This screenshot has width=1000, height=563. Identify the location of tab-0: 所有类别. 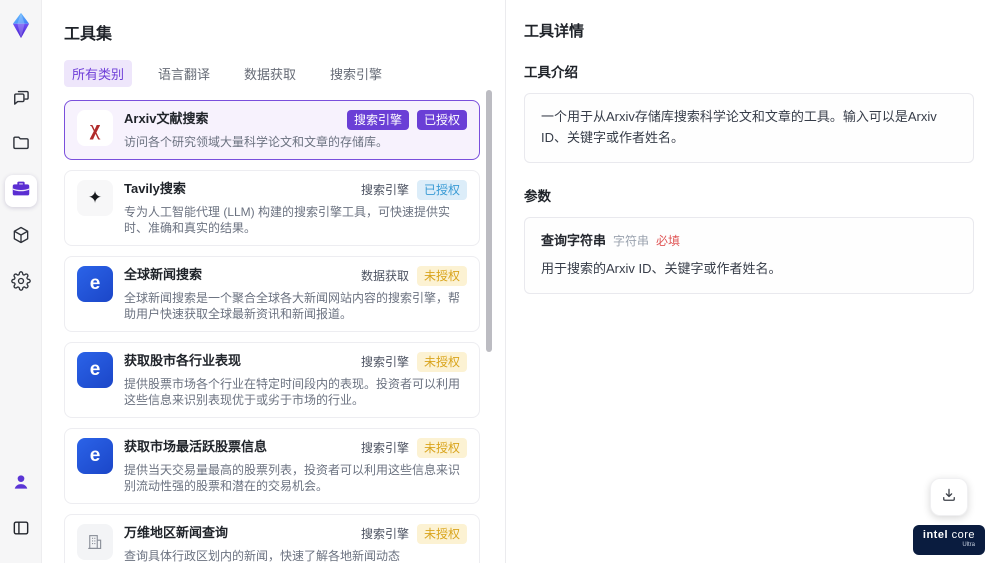
(98, 73).